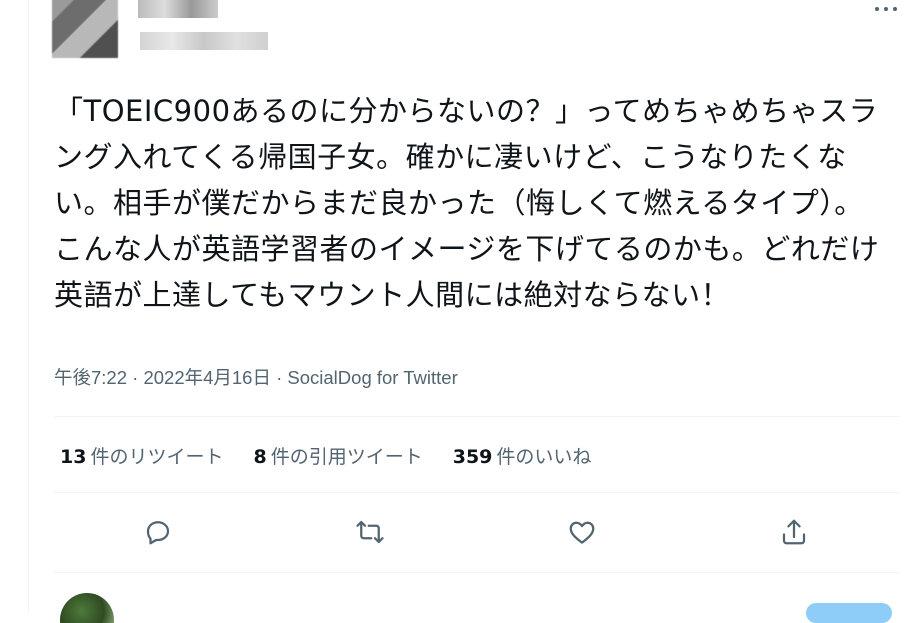  Describe the element at coordinates (87, 608) in the screenshot. I see `reply-composer-avatar` at that location.